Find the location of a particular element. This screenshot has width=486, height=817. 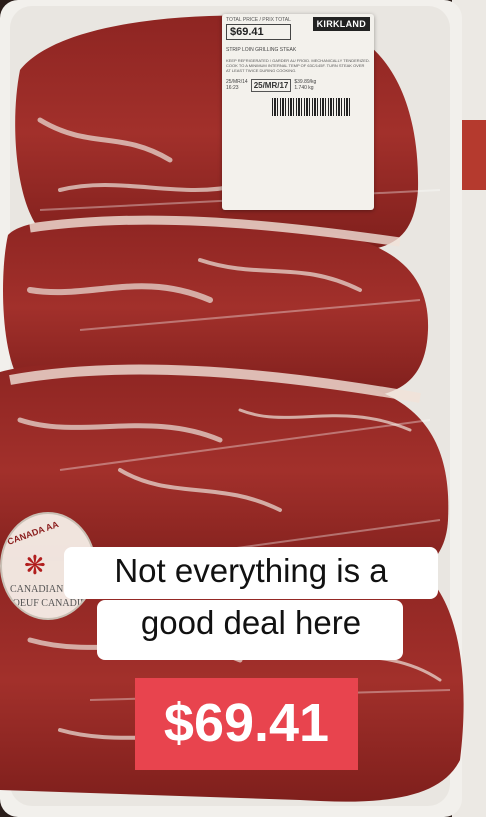

price-overlay: $69.41 is located at coordinates (246, 723).